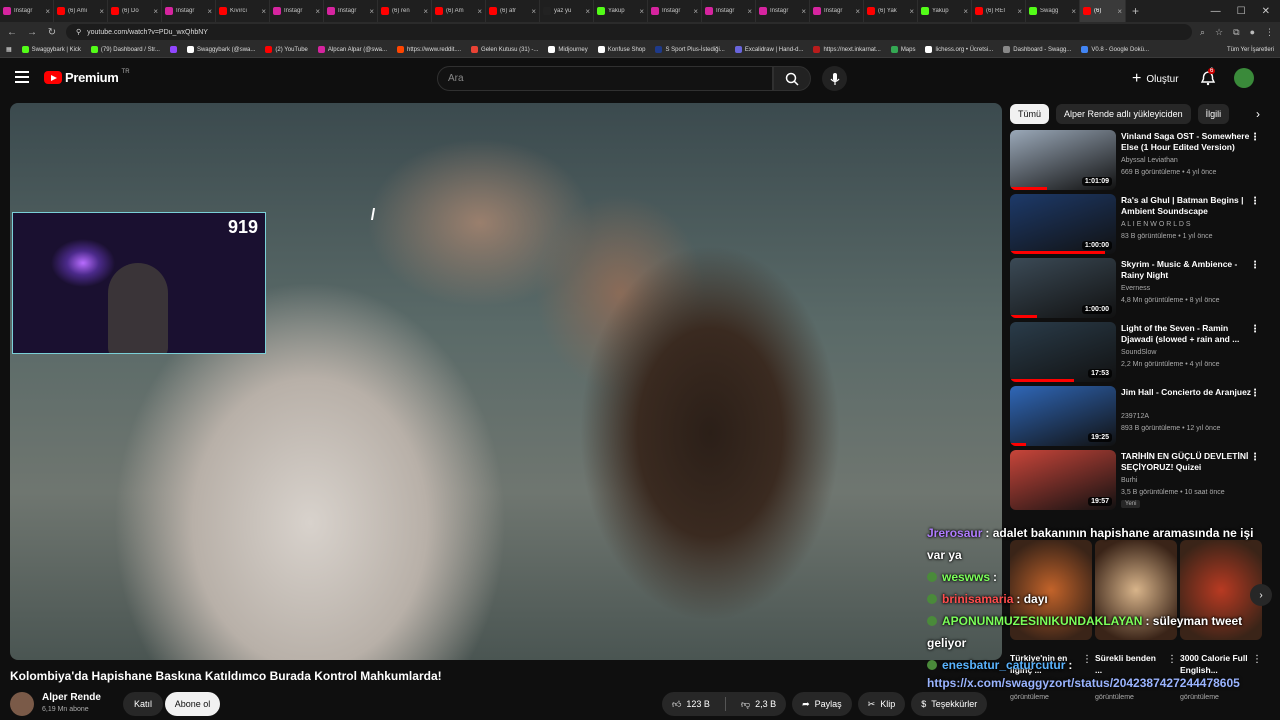 The width and height of the screenshot is (1280, 720). What do you see at coordinates (1156, 224) in the screenshot?
I see `recommendation-channel: A L I E N W O R L D S` at bounding box center [1156, 224].